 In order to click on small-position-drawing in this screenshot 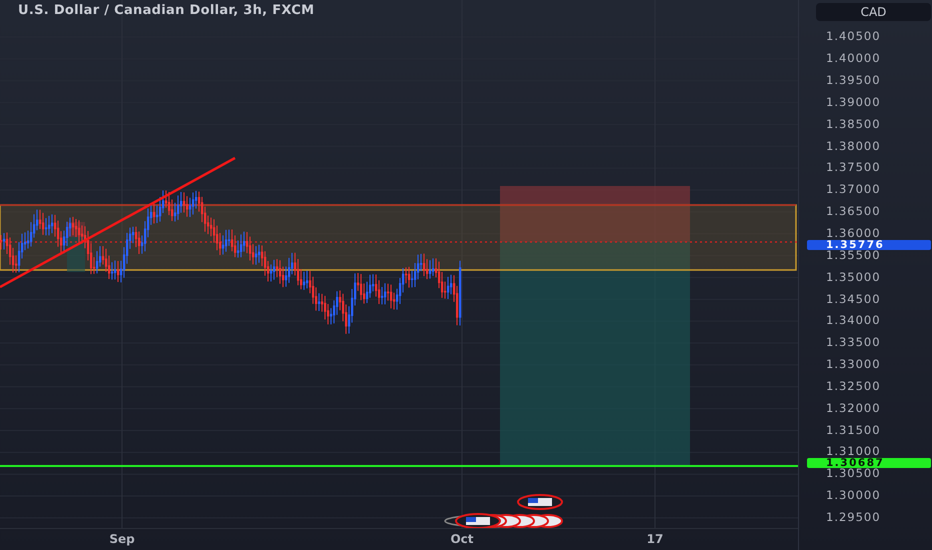, I will do `click(76, 247)`.